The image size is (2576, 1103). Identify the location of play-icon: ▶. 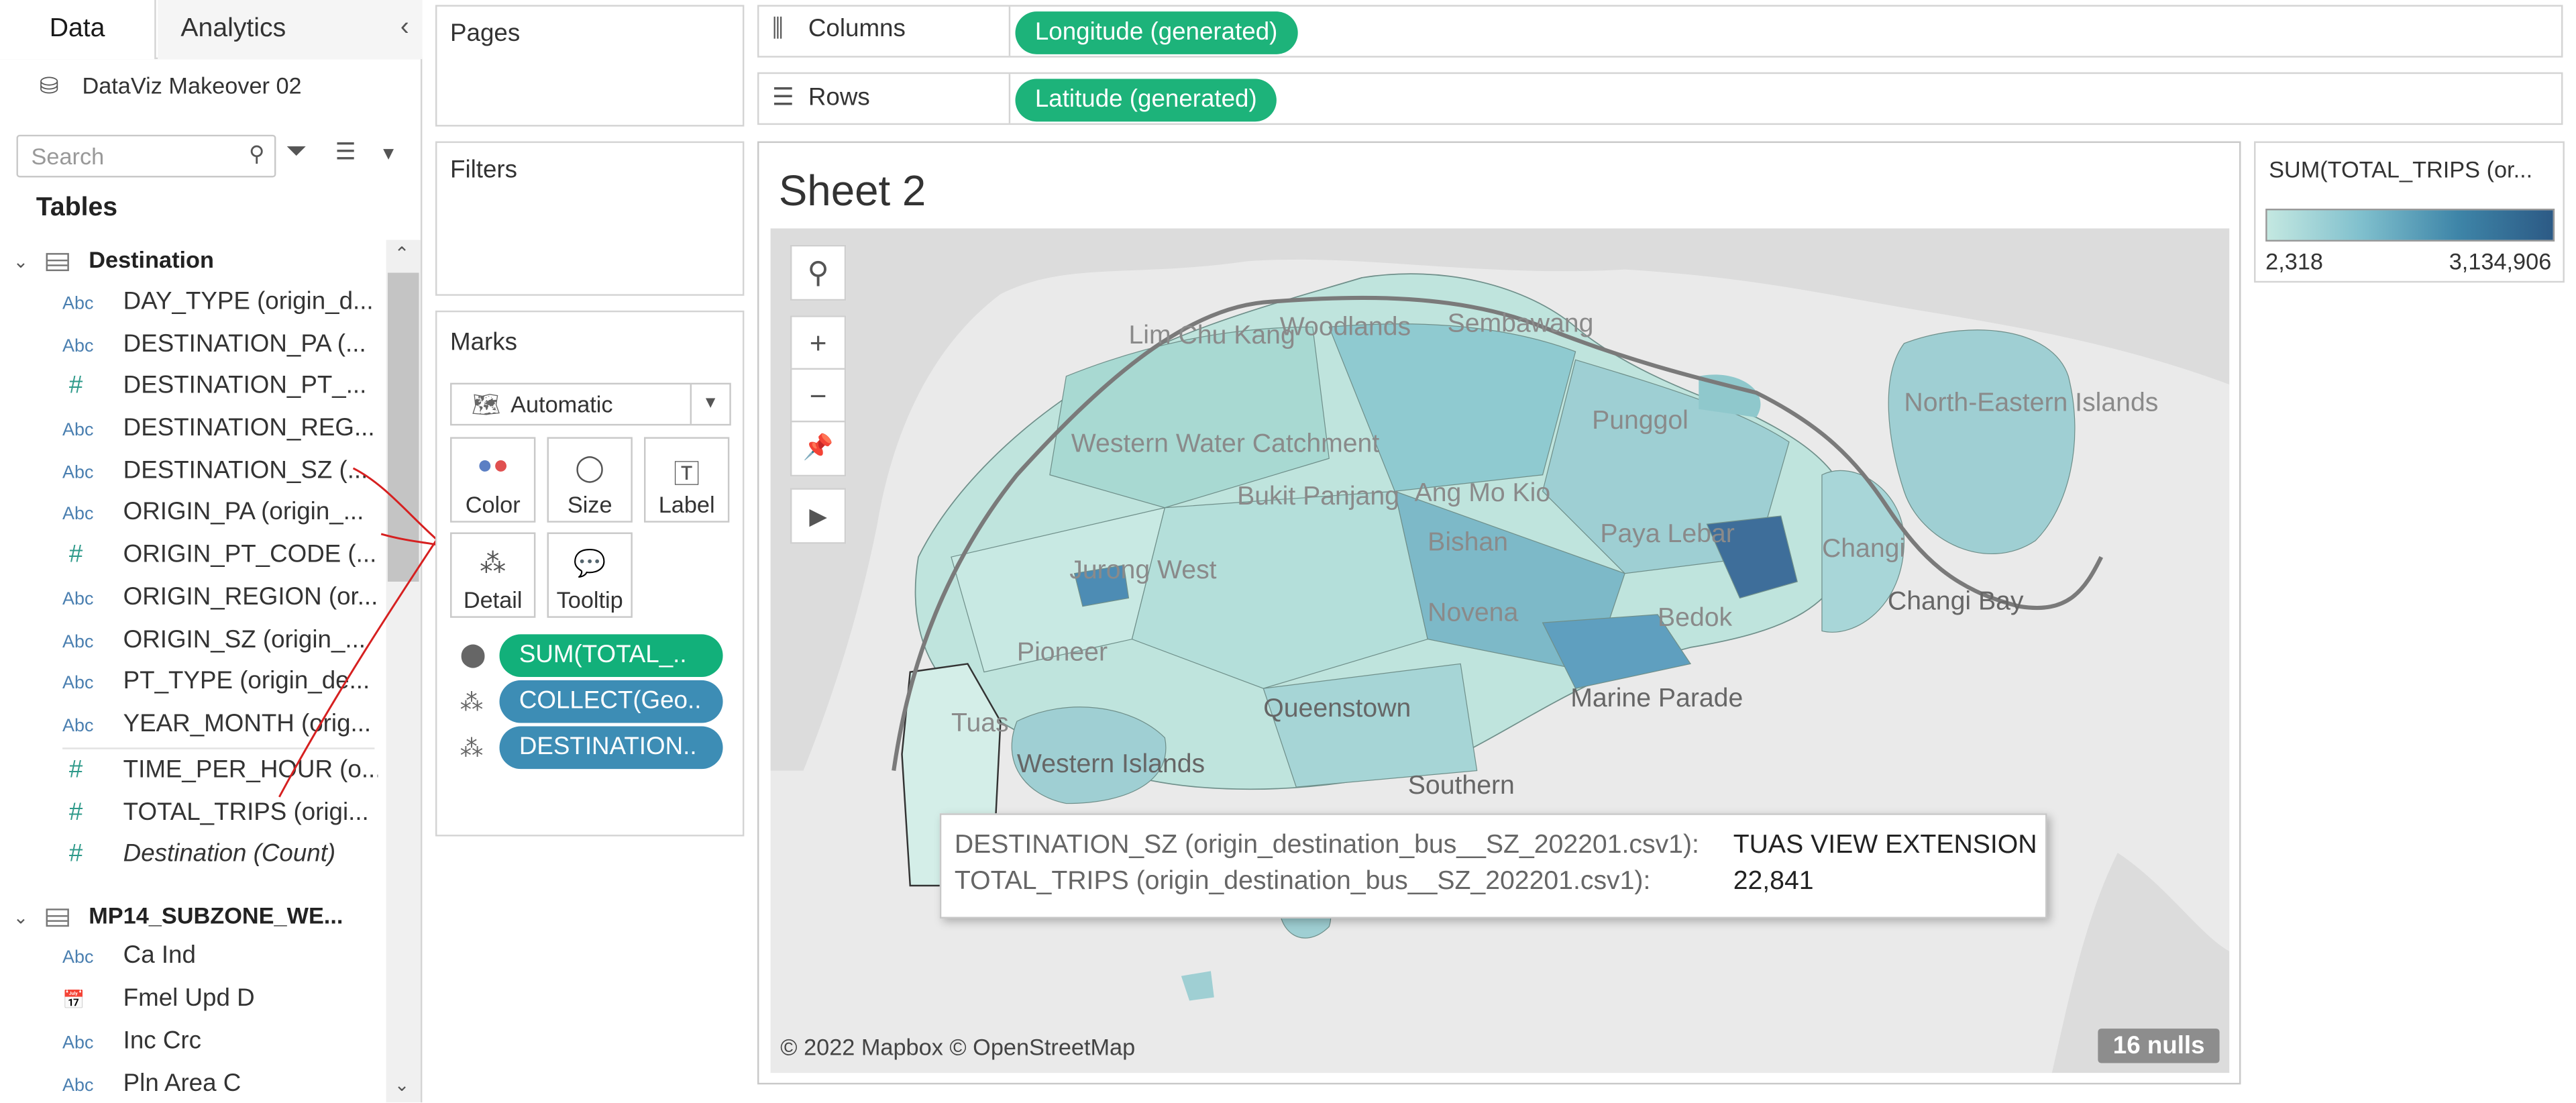
(818, 516).